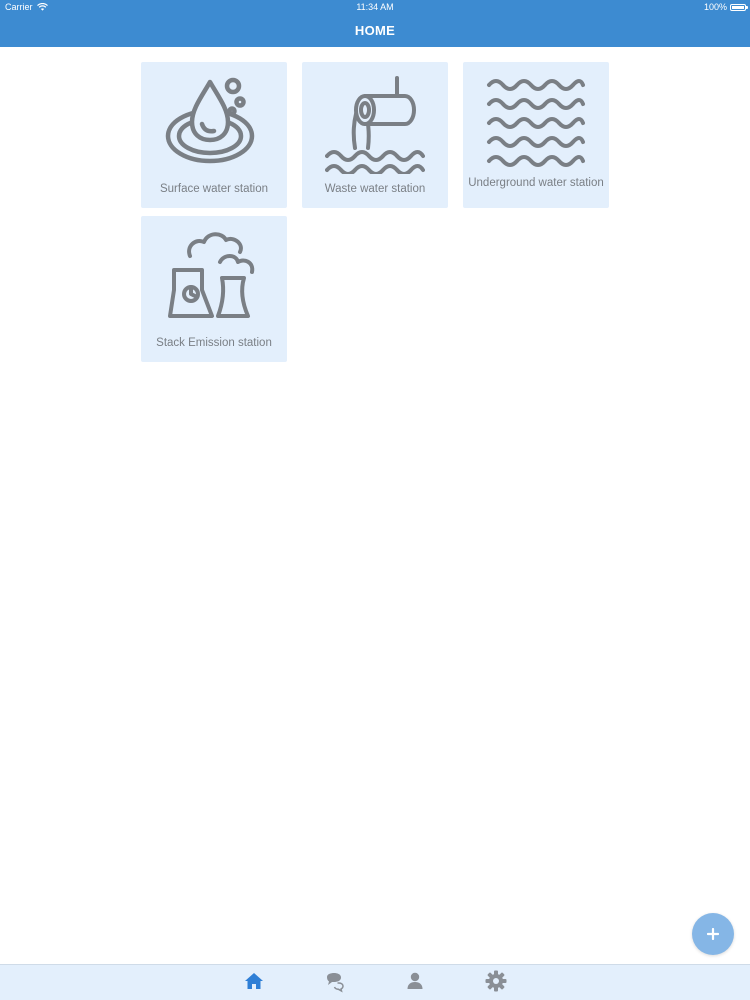 The image size is (750, 1000). What do you see at coordinates (214, 343) in the screenshot?
I see `station-label: Stack Emission station` at bounding box center [214, 343].